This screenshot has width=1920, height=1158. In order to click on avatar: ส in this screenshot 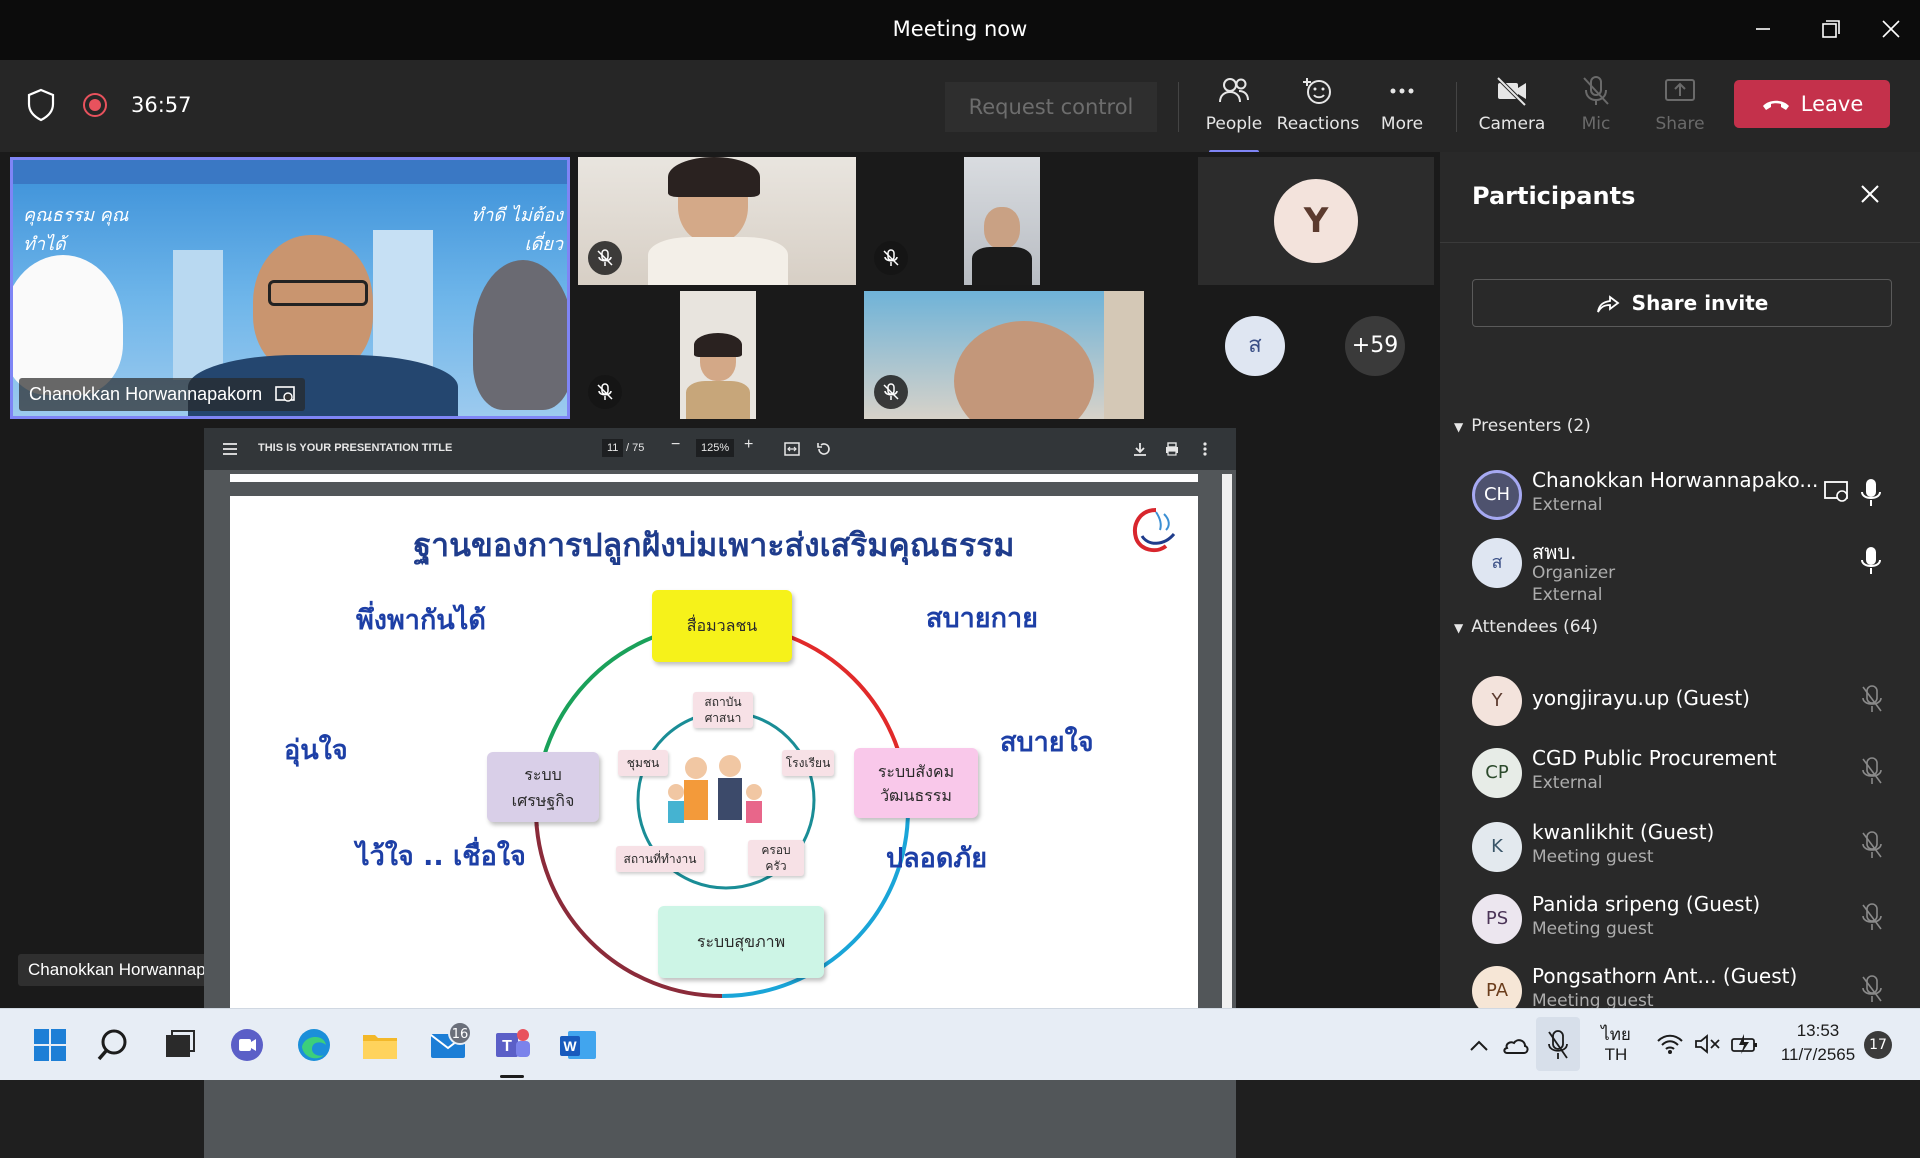, I will do `click(1255, 346)`.